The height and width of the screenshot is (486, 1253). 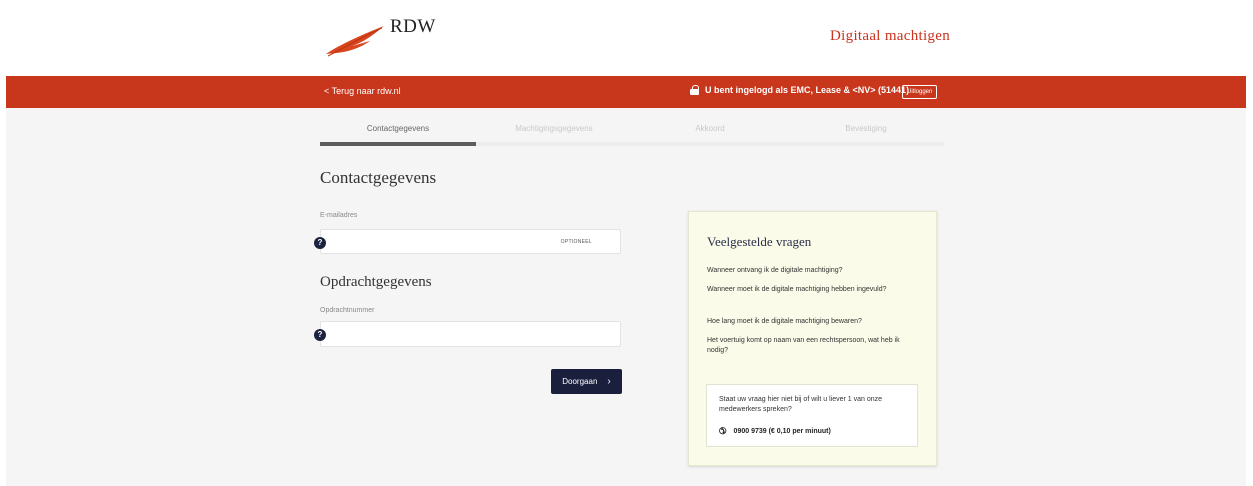 I want to click on phone-number: ✆ 0900 9739 (€ 0,10 per minuut), so click(x=775, y=431).